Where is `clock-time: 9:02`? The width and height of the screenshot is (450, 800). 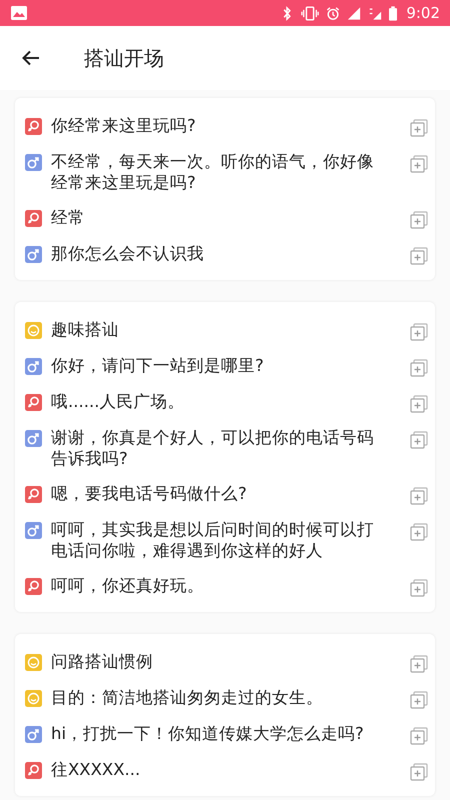 clock-time: 9:02 is located at coordinates (423, 13).